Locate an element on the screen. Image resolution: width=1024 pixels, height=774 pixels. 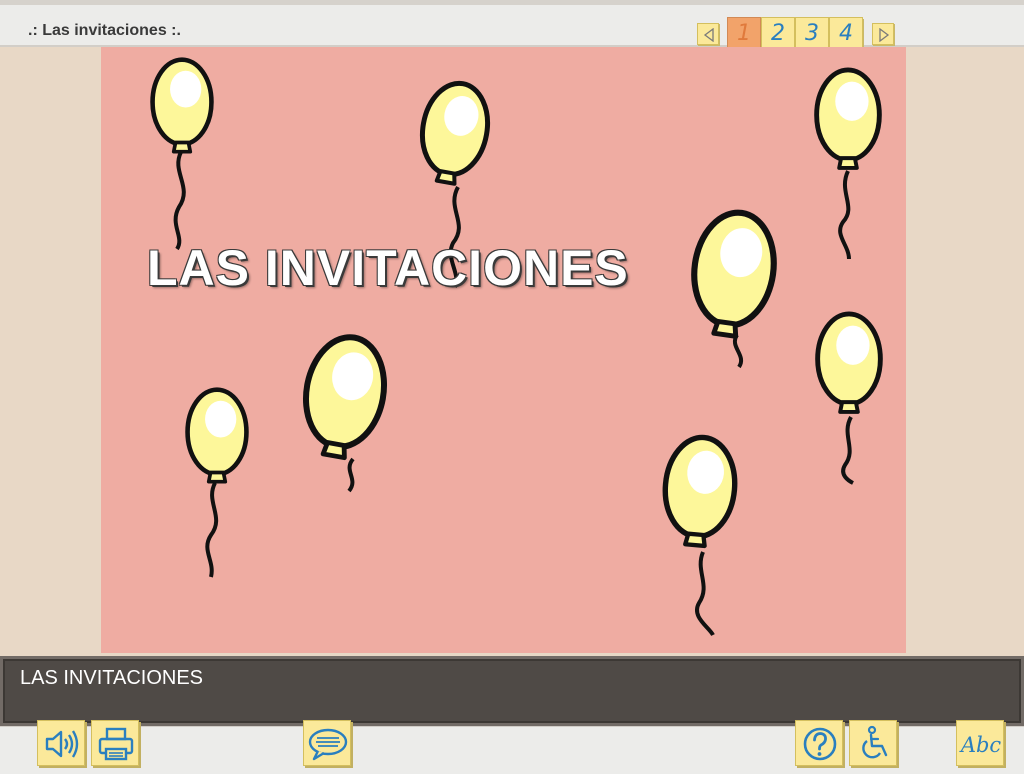
next-page-button is located at coordinates (883, 34).